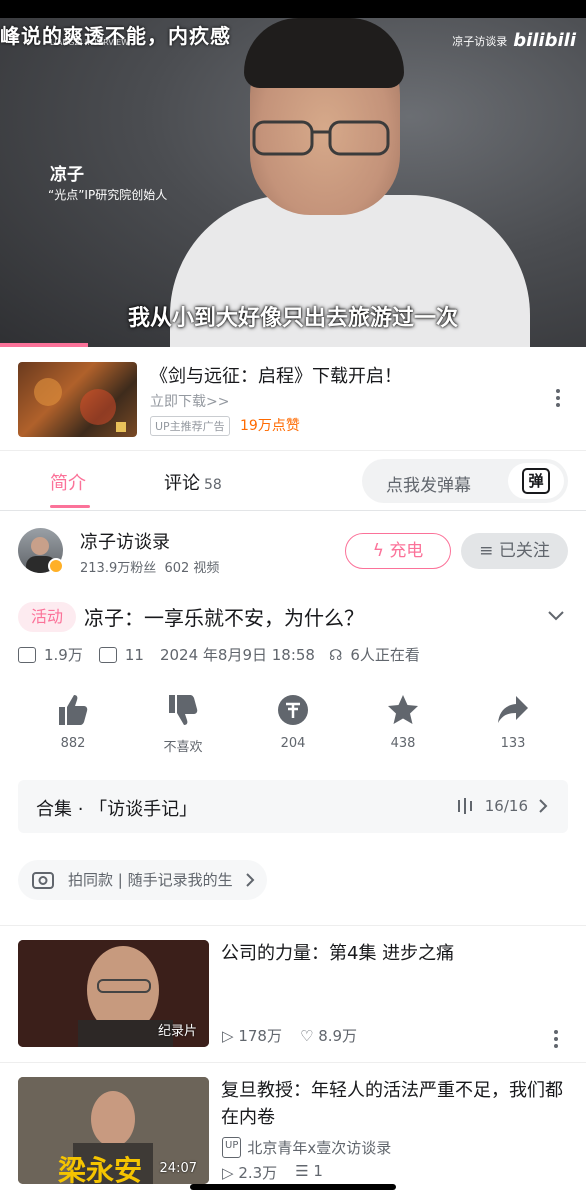 The width and height of the screenshot is (586, 1200). I want to click on uploader-stats: 213.9万粉丝 602 视频, so click(149, 566).